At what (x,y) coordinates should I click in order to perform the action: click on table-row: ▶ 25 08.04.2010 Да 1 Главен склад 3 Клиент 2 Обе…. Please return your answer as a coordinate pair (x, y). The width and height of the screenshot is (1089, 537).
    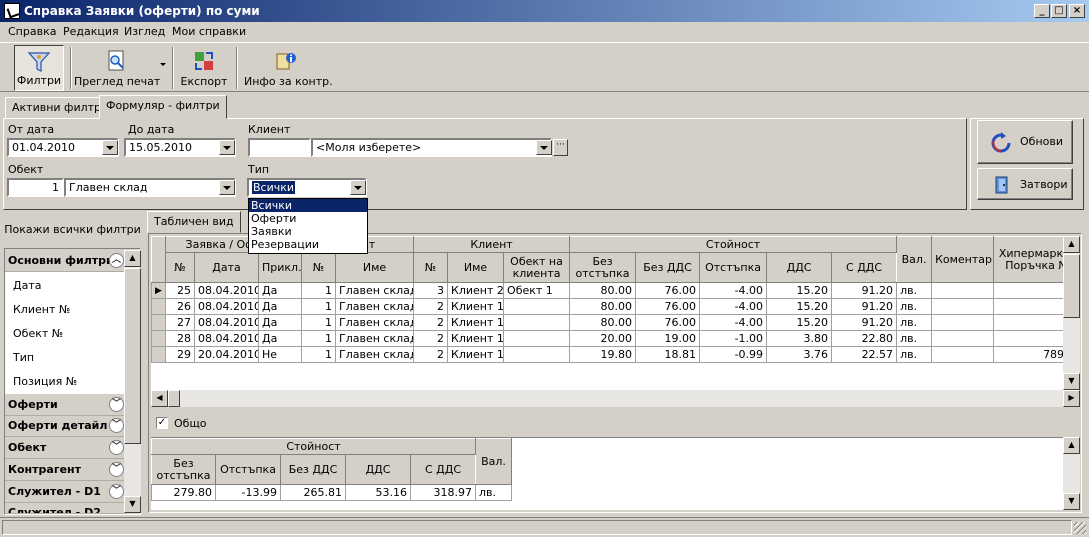
    Looking at the image, I should click on (607, 290).